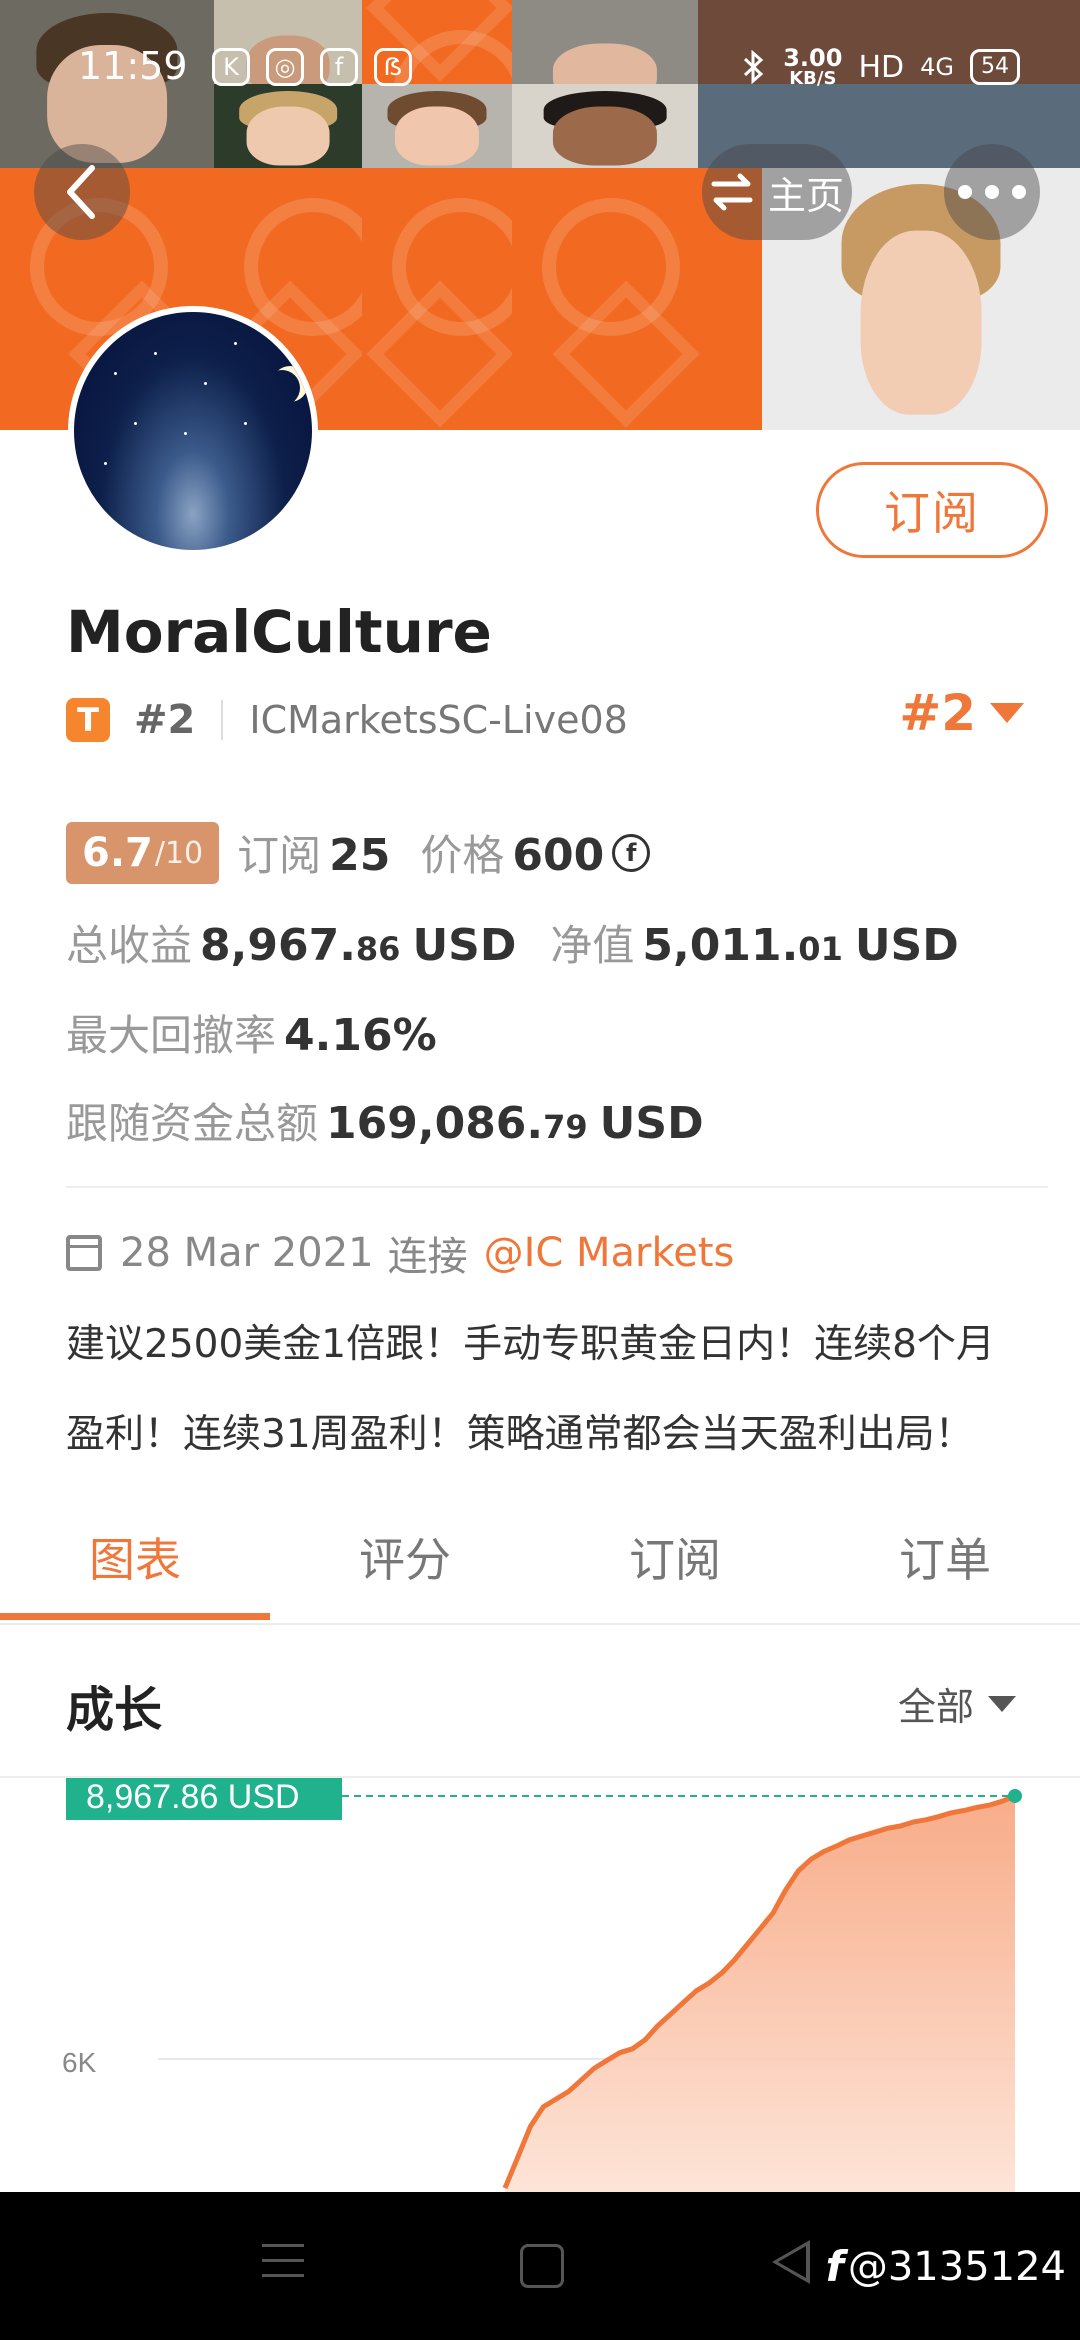  Describe the element at coordinates (675, 1570) in the screenshot. I see `tab-subscriptions: 订阅` at that location.